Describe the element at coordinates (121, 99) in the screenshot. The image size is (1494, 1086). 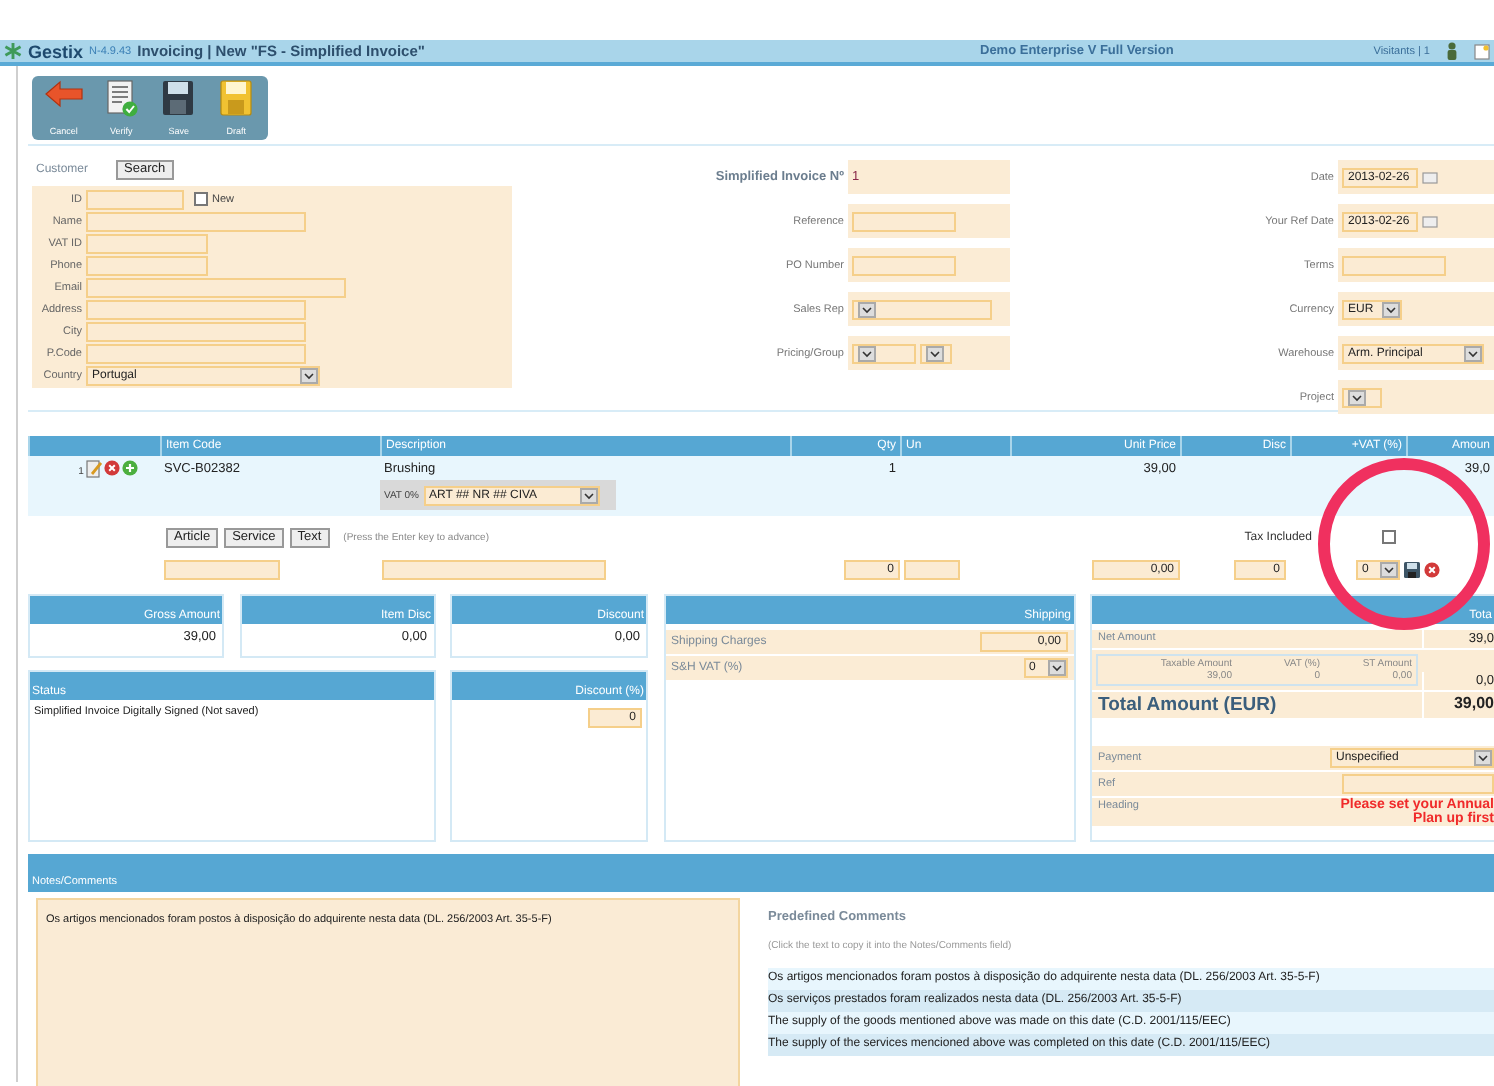
I see `document-check-icon` at that location.